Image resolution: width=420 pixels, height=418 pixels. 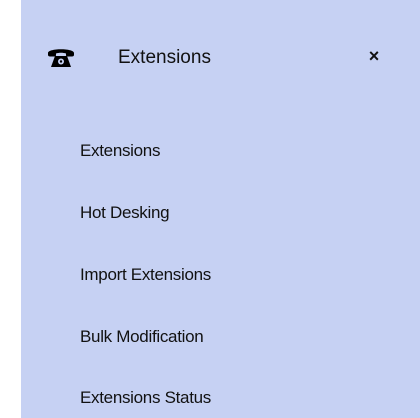 I want to click on panel-title: Extensions, so click(x=164, y=57).